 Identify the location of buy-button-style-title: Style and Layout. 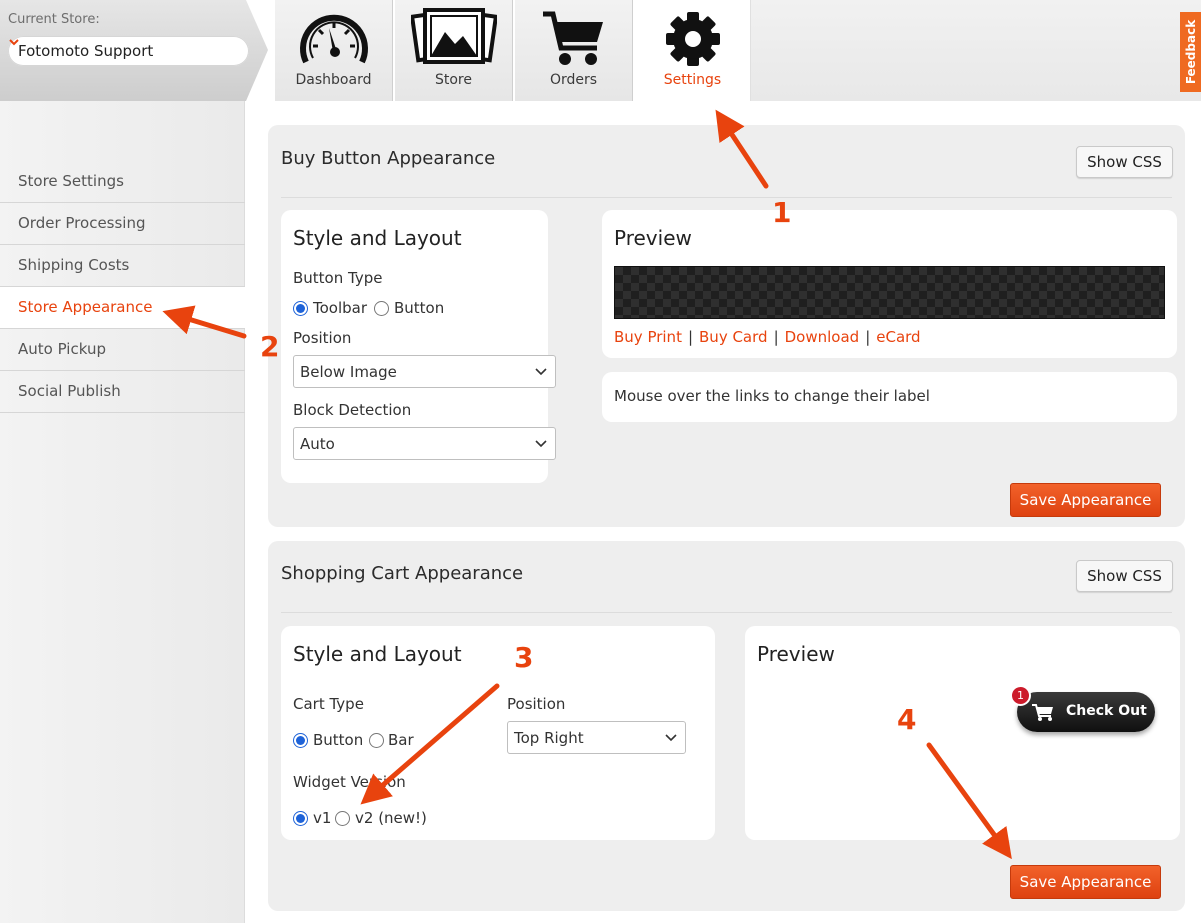
(377, 238).